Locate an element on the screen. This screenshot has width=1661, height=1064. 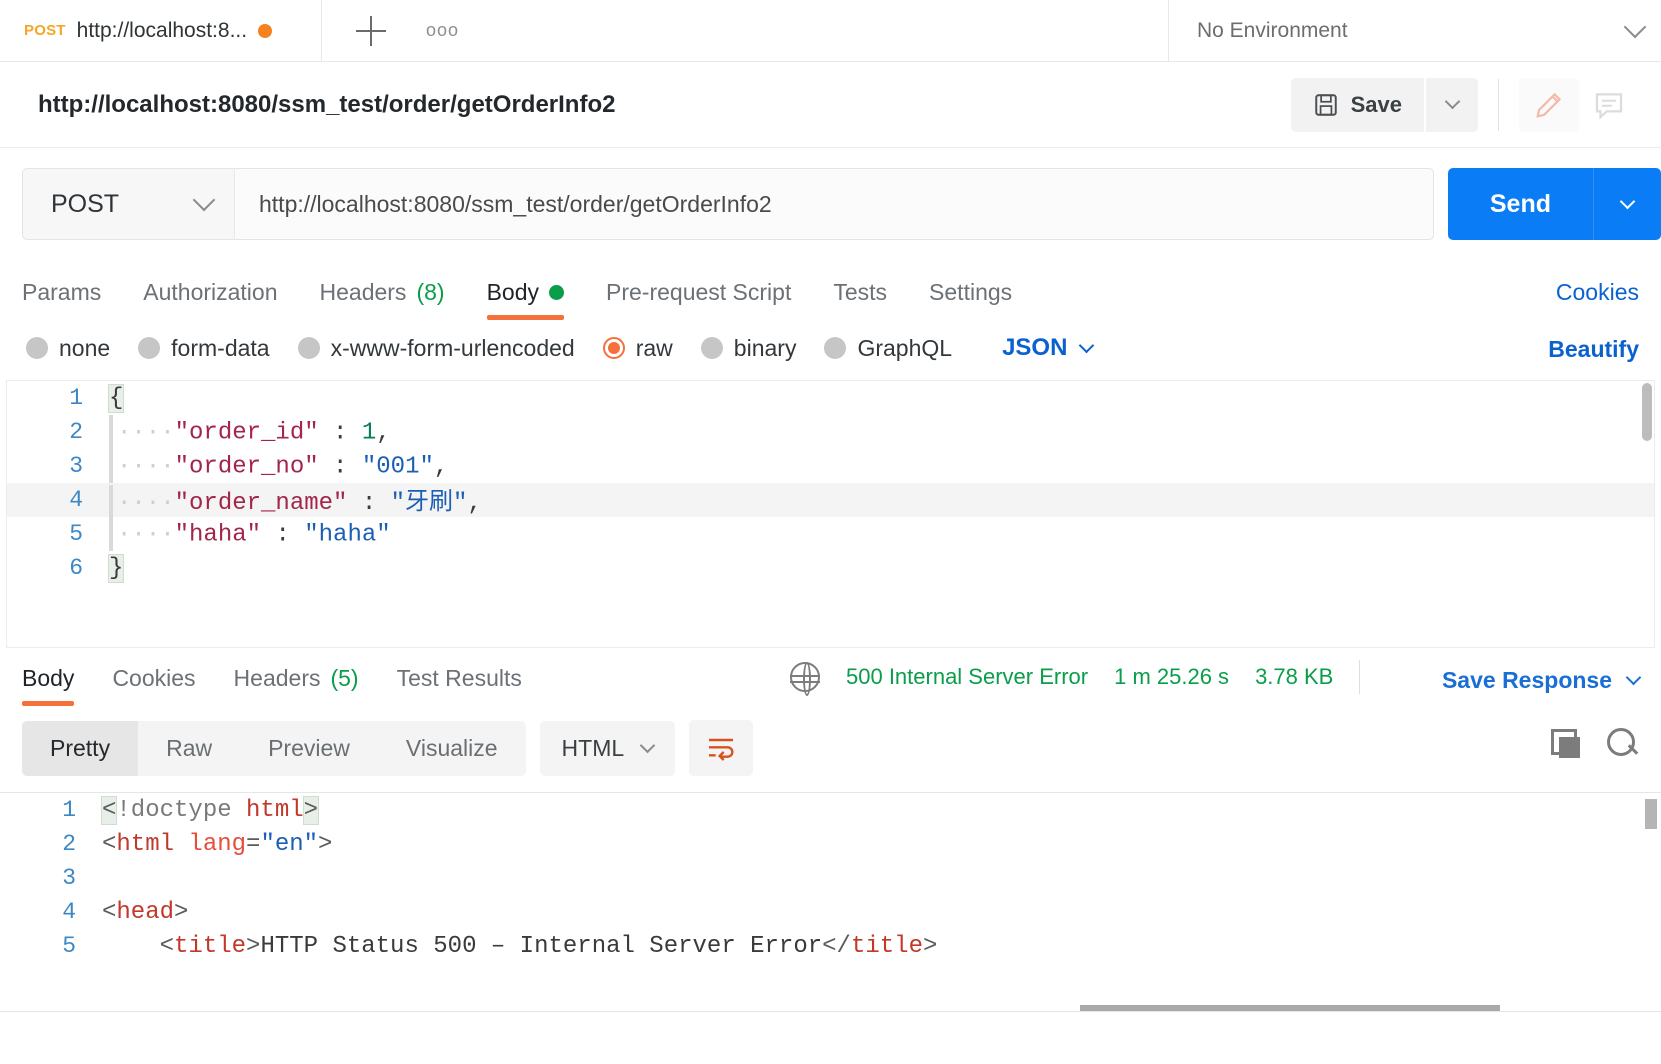
response-time: 1 m 25.26 s is located at coordinates (1172, 676).